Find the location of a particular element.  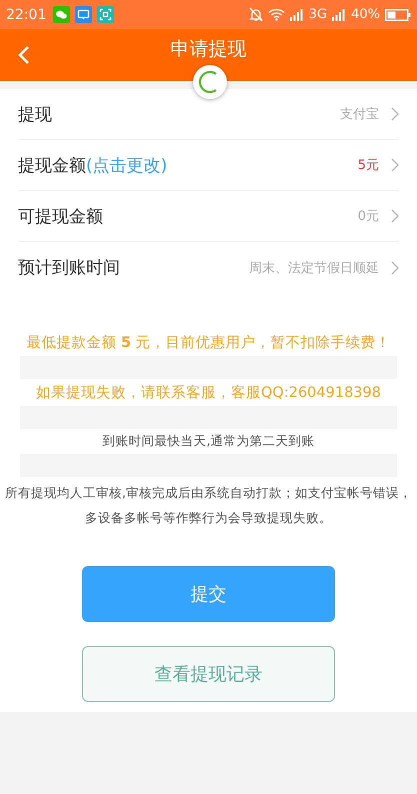

row-value: 5元 is located at coordinates (368, 165).